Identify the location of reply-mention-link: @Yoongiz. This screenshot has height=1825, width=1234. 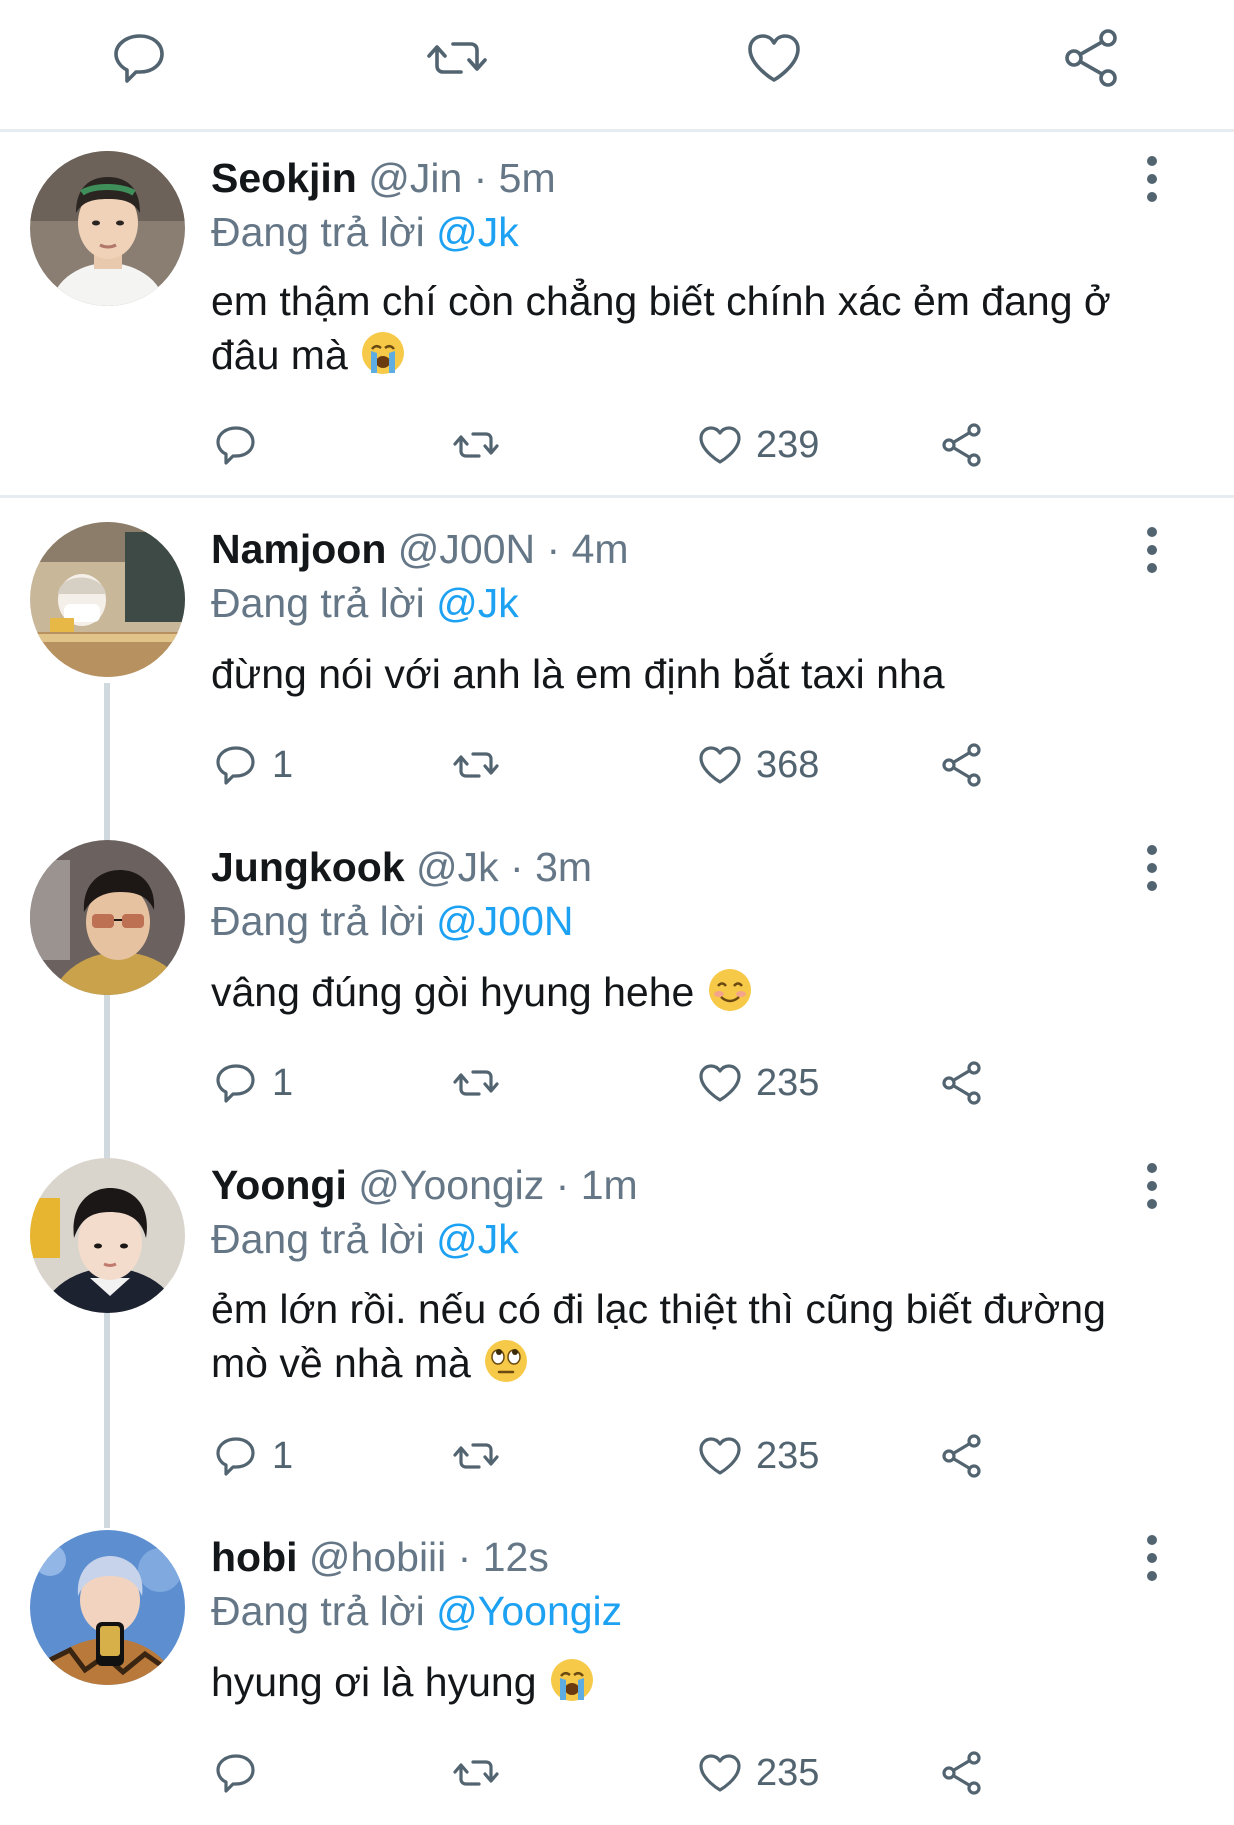
(529, 1611).